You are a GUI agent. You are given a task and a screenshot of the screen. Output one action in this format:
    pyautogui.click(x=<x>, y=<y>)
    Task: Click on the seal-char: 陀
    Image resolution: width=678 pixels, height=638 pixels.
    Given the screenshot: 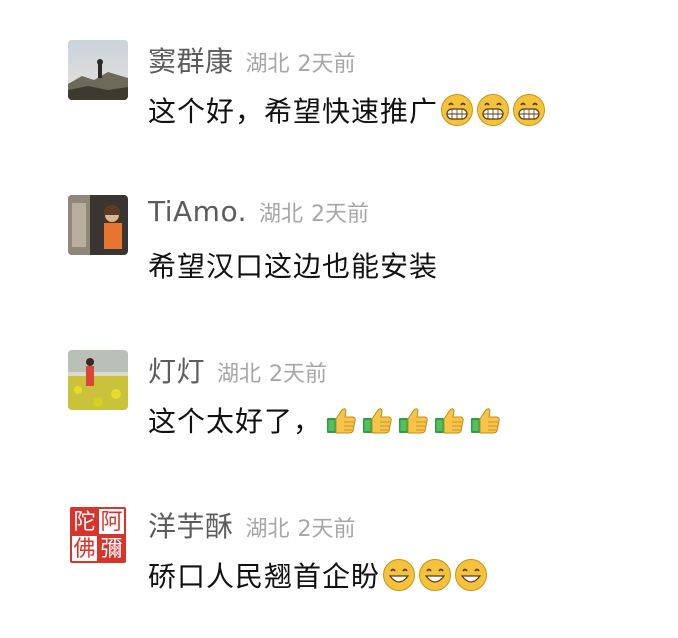 What is the action you would take?
    pyautogui.click(x=84, y=522)
    